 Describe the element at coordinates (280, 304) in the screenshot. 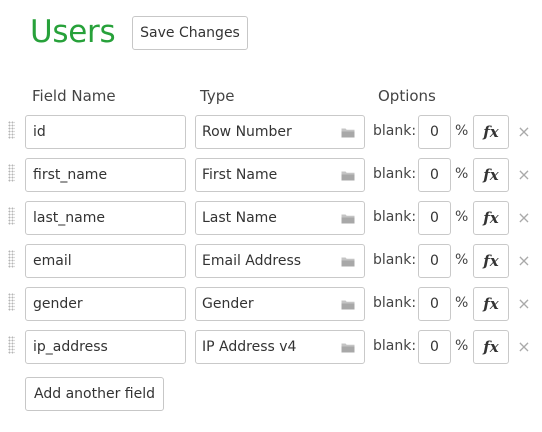

I see `type-selector: Gender` at that location.